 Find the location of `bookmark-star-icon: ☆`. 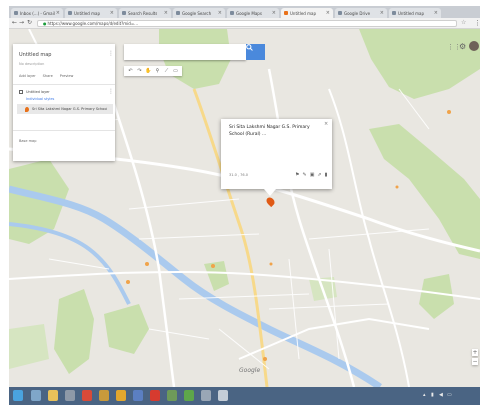

bookmark-star-icon: ☆ is located at coordinates (463, 23).